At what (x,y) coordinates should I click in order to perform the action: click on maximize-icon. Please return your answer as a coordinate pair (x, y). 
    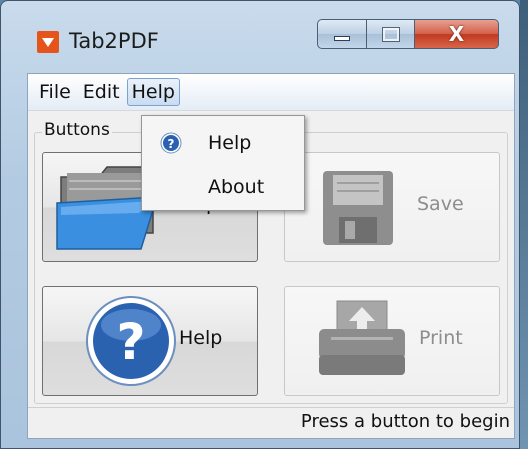
    Looking at the image, I should click on (390, 34).